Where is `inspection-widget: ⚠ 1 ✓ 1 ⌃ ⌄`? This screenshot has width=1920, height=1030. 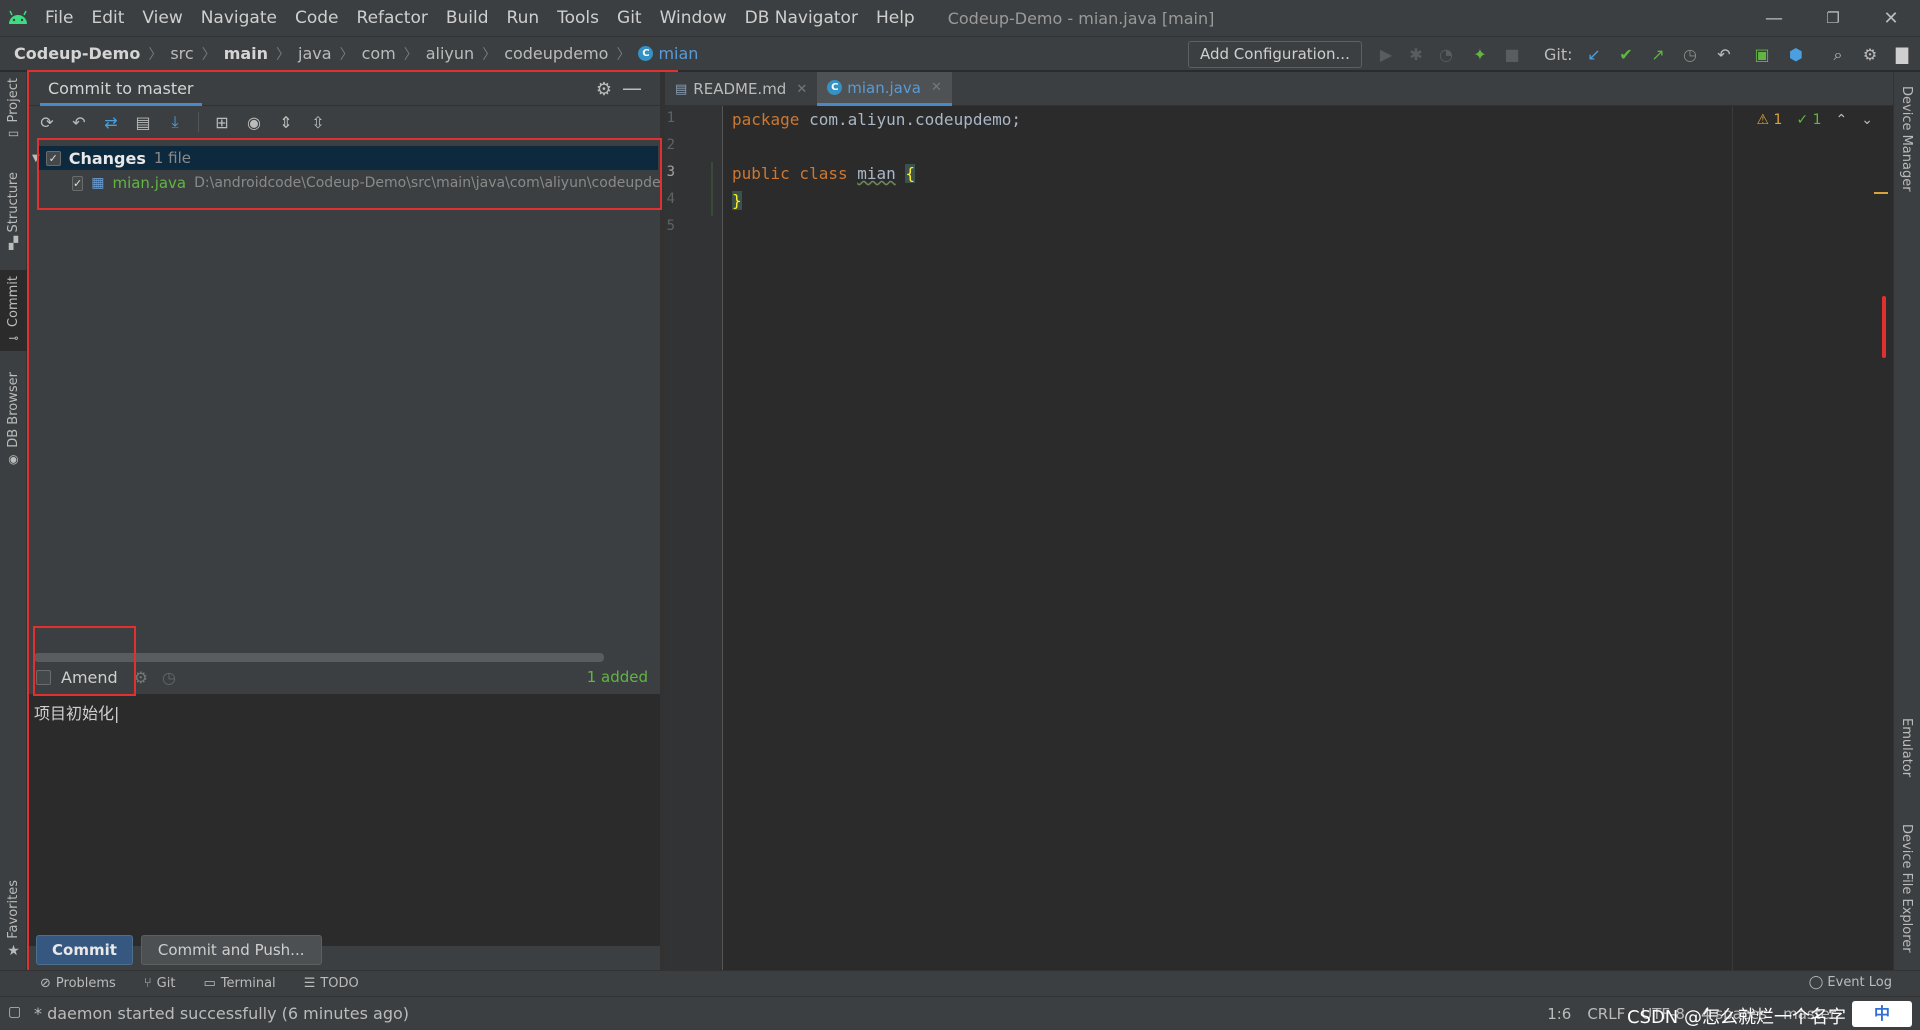
inspection-widget: ⚠ 1 ✓ 1 ⌃ ⌄ is located at coordinates (1815, 120).